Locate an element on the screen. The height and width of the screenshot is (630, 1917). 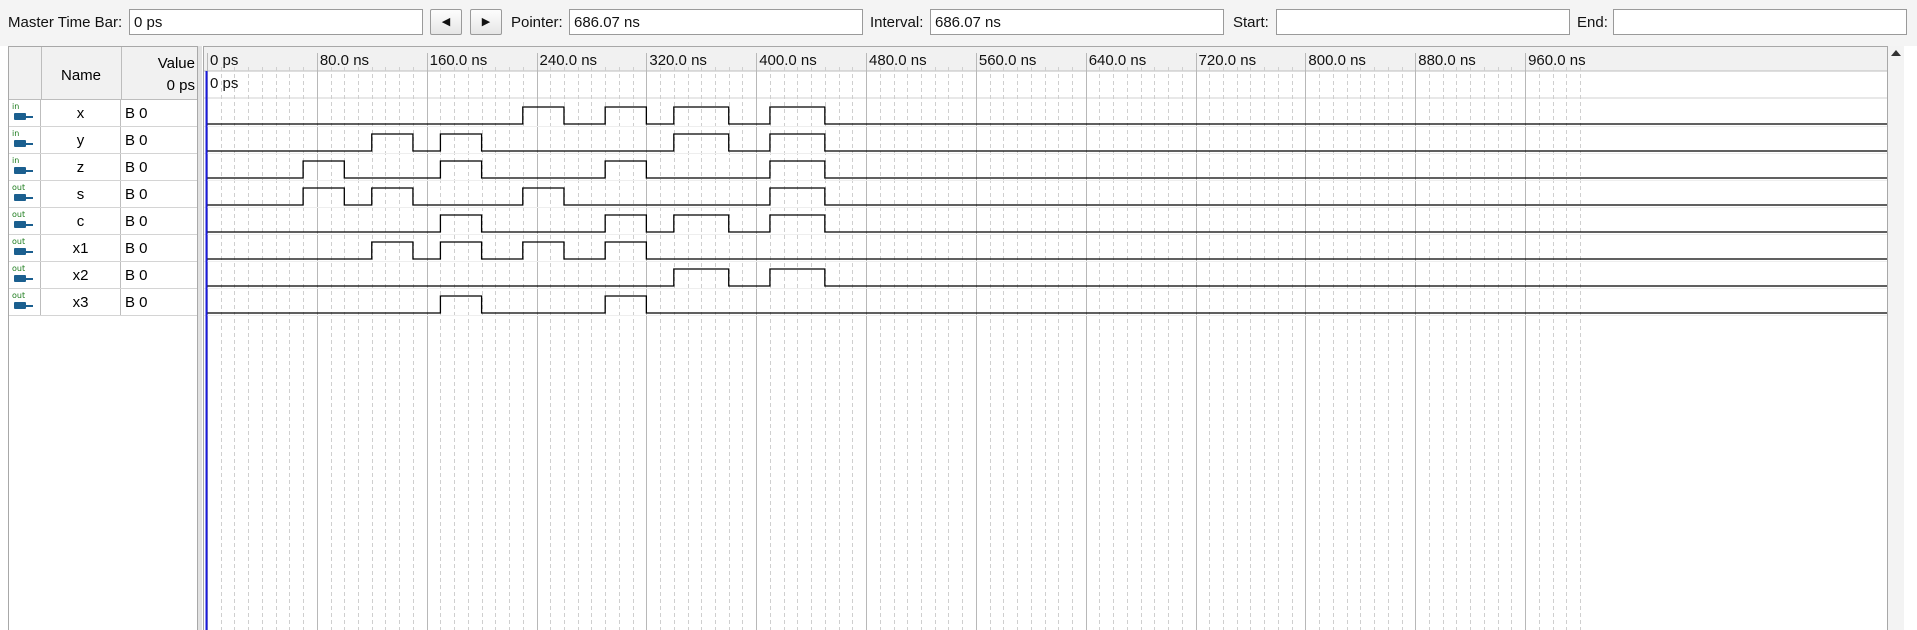
signal-row-z: in z B 0 is located at coordinates (103, 167).